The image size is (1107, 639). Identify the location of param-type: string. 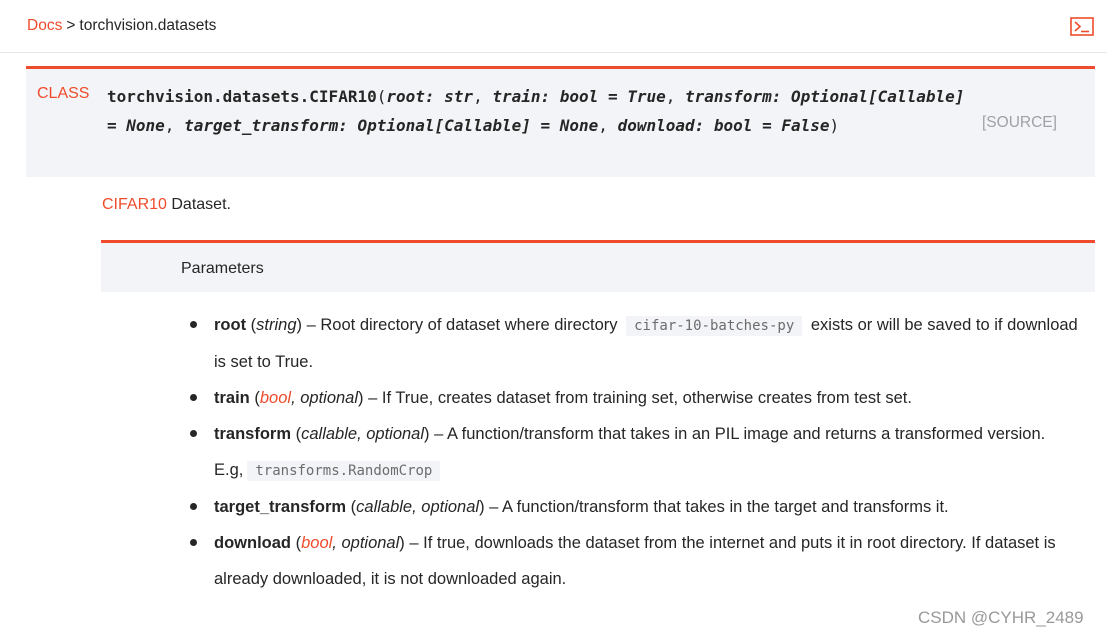
(276, 325).